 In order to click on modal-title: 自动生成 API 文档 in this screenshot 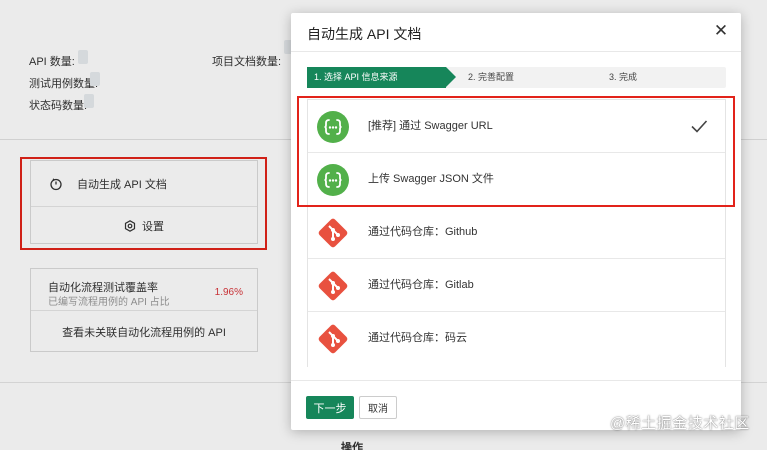, I will do `click(364, 34)`.